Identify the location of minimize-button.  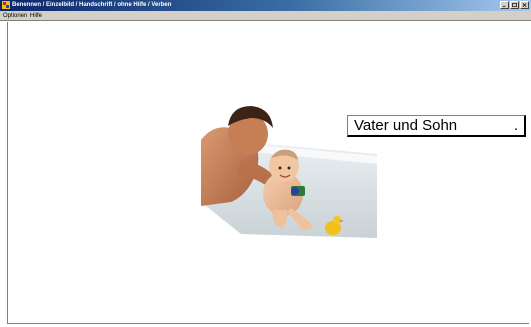
(504, 5).